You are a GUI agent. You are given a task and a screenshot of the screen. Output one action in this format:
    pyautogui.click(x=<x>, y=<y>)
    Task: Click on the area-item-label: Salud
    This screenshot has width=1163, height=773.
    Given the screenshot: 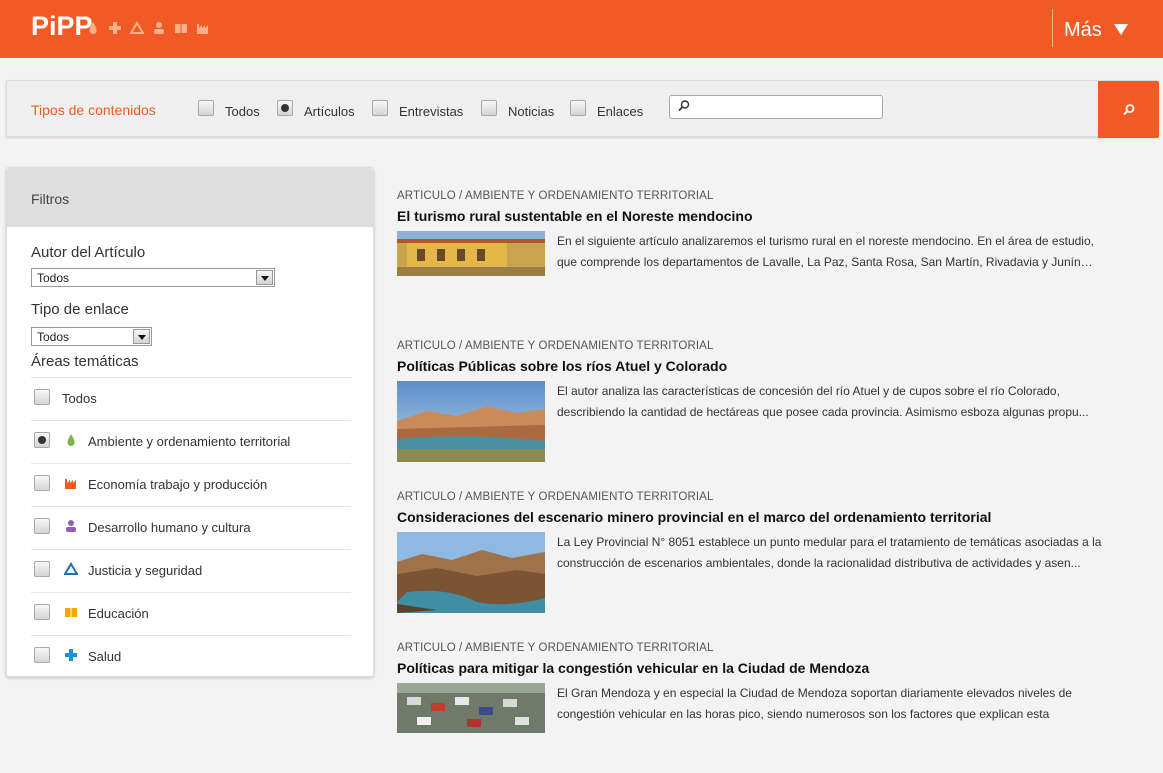 What is the action you would take?
    pyautogui.click(x=105, y=656)
    